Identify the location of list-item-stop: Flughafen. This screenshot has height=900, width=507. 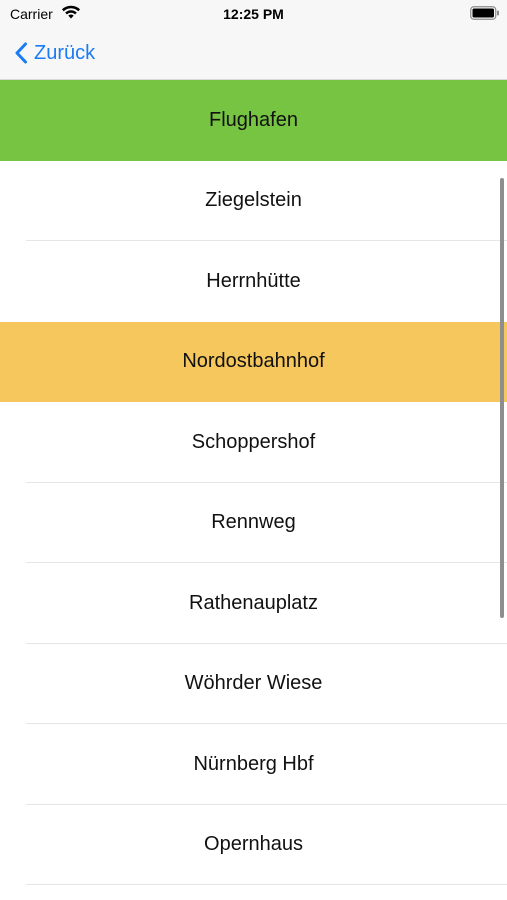
(253, 120).